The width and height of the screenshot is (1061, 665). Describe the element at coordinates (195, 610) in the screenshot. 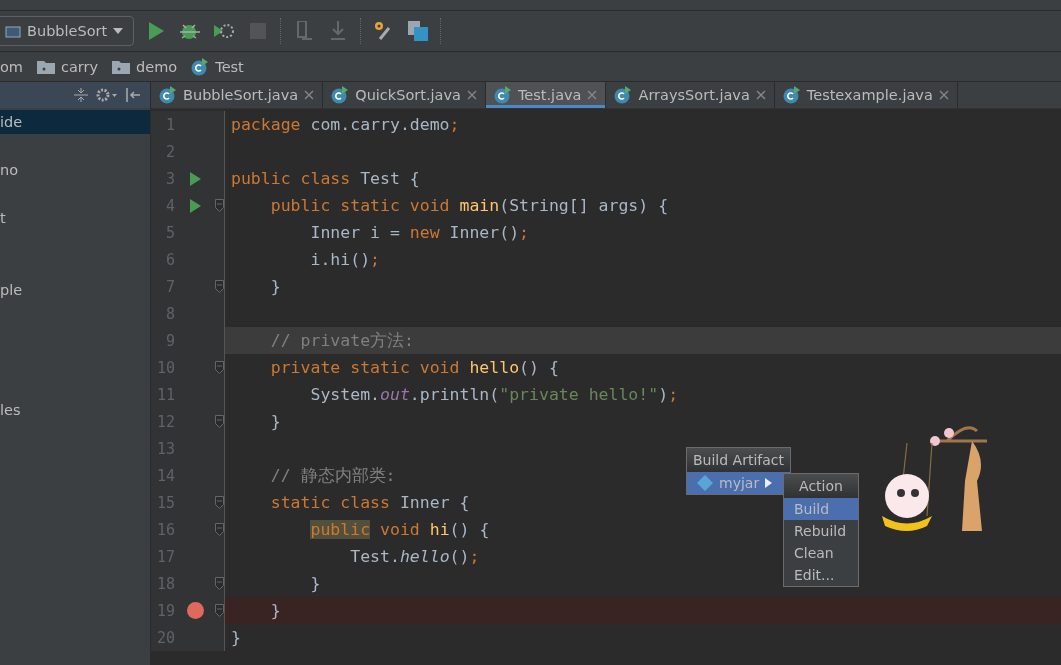

I see `breakpoint-icon` at that location.